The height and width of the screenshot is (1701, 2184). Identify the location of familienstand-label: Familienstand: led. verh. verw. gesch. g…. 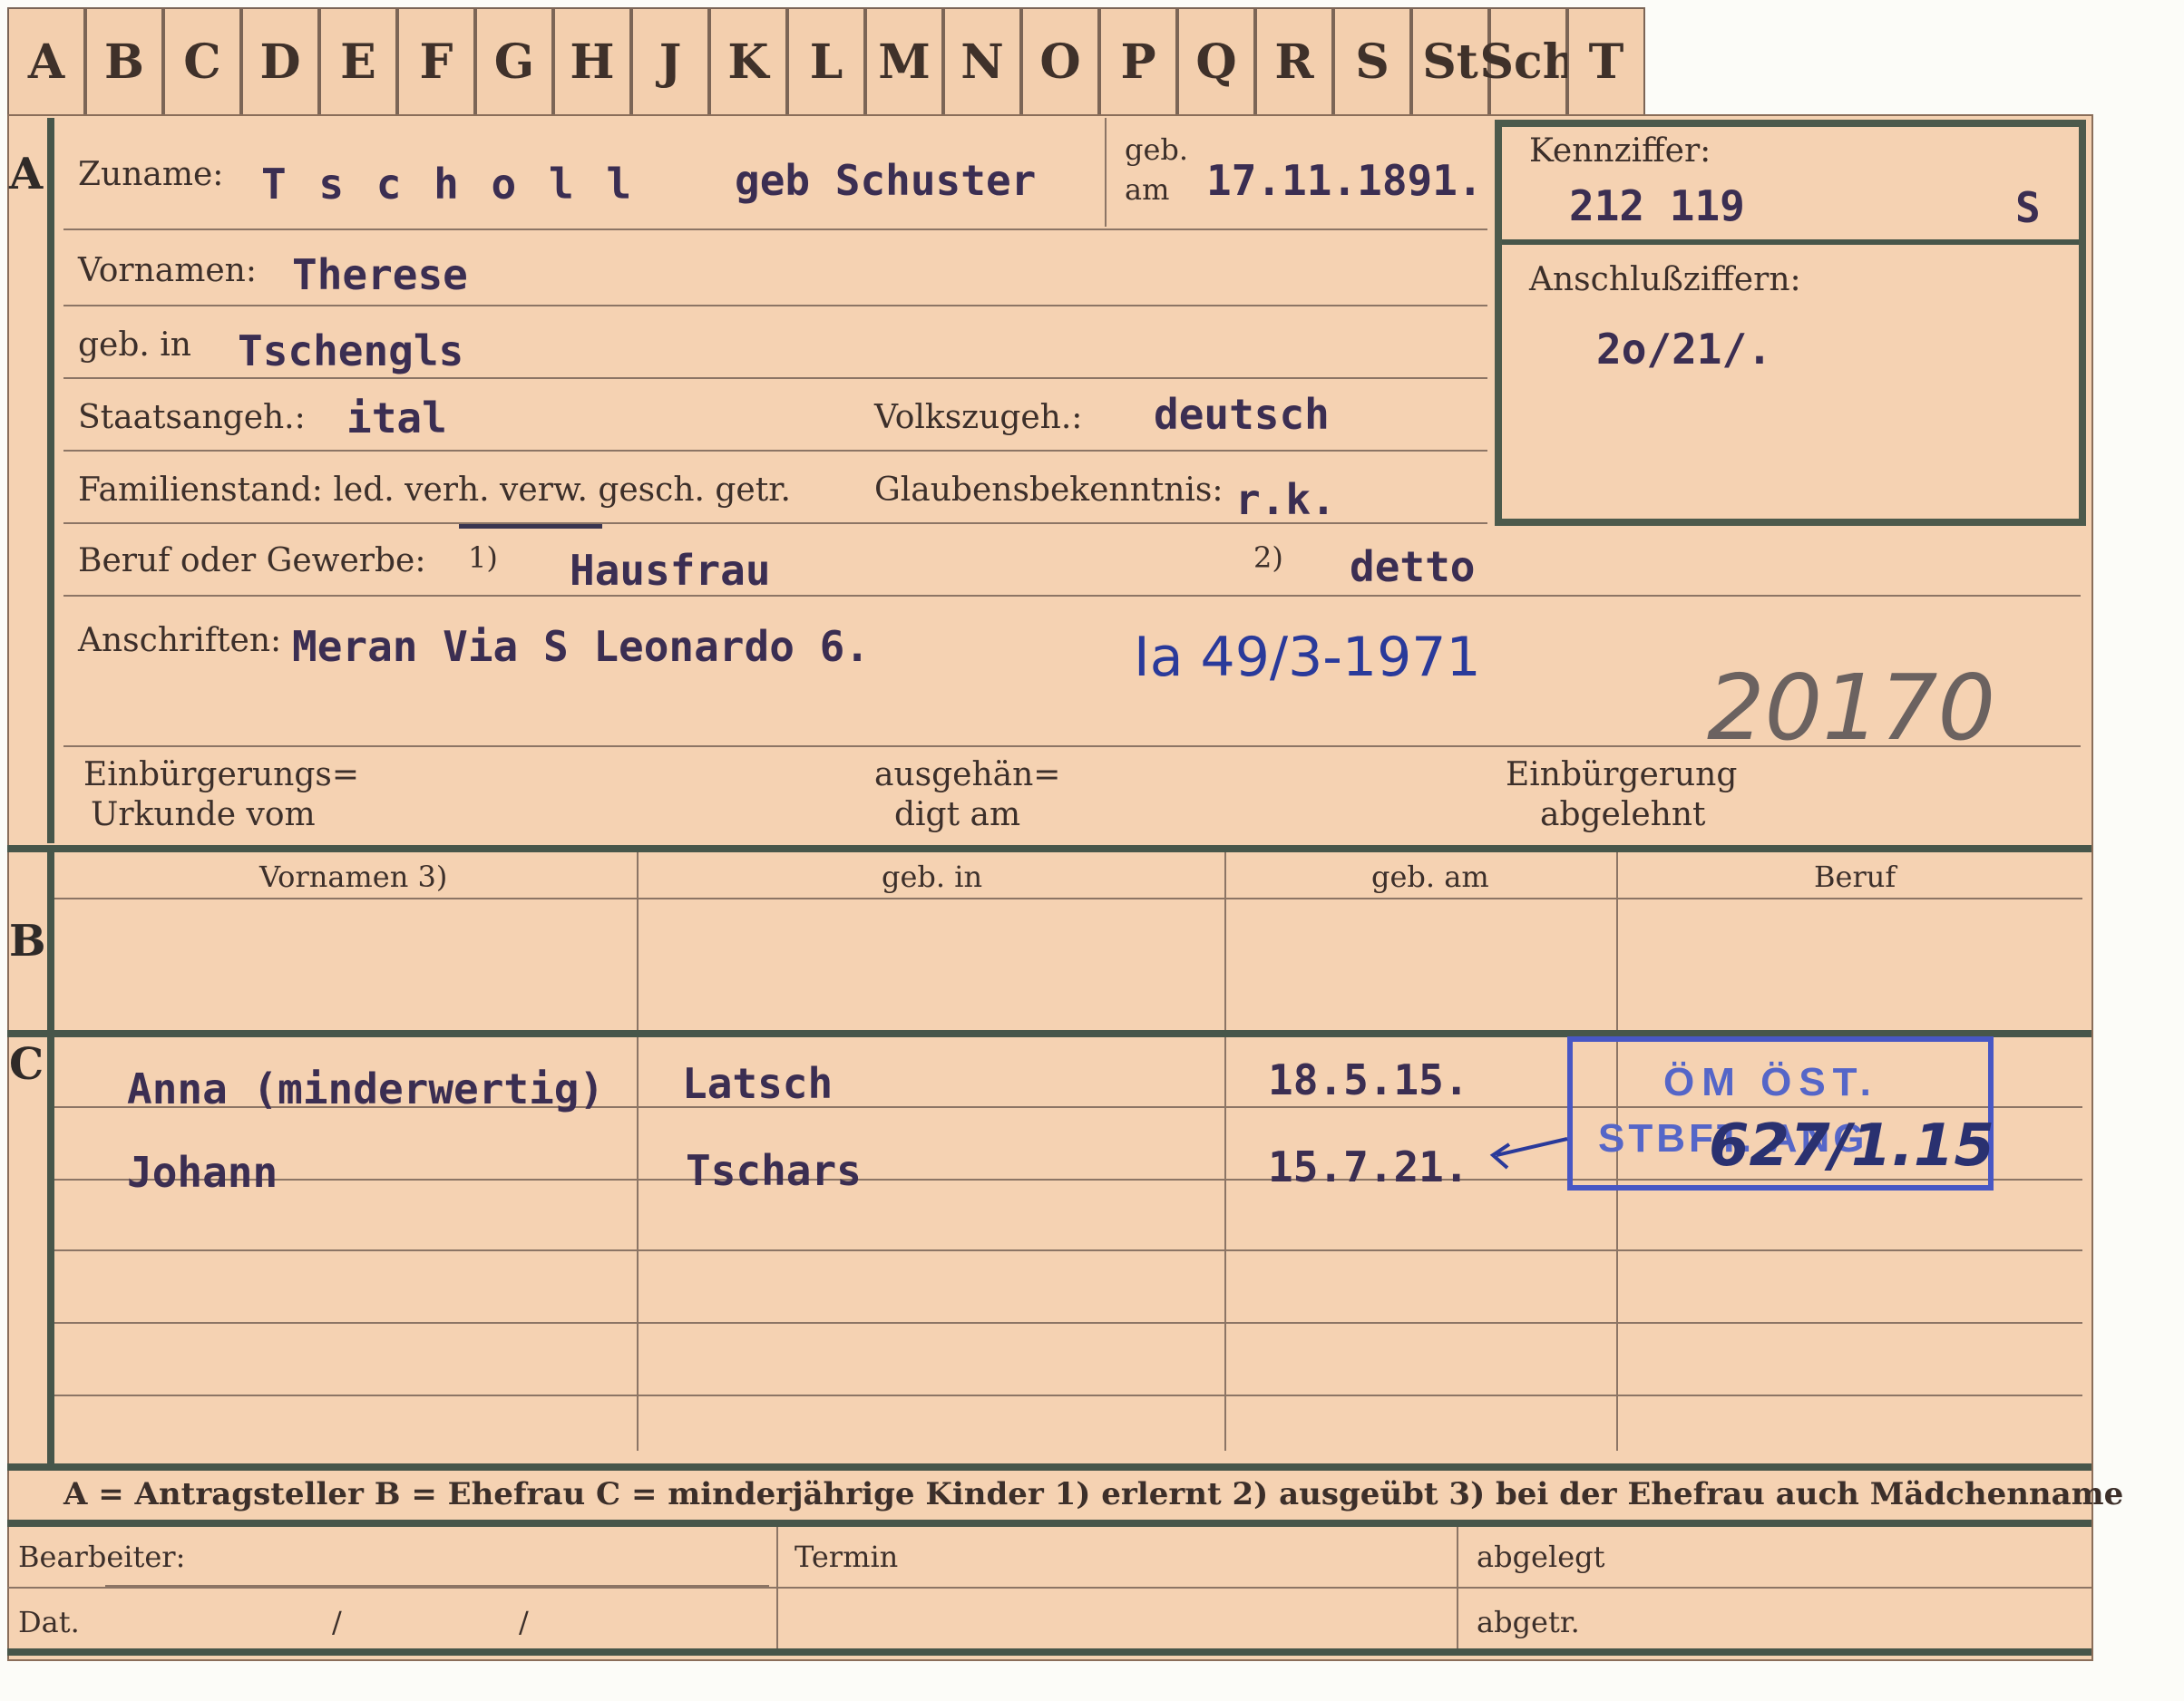
(434, 490).